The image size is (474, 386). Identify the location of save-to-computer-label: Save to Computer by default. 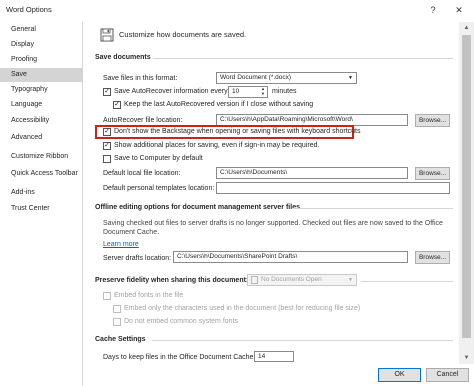
(158, 158).